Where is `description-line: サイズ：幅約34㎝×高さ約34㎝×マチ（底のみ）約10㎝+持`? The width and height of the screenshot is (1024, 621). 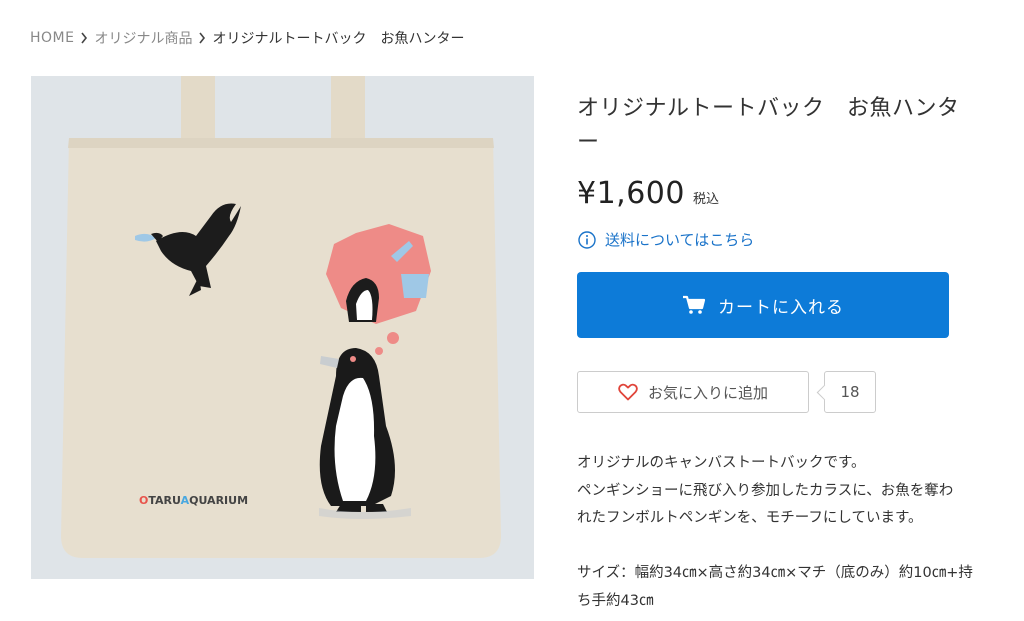 description-line: サイズ：幅約34㎝×高さ約34㎝×マチ（底のみ）約10㎝+持 is located at coordinates (775, 573).